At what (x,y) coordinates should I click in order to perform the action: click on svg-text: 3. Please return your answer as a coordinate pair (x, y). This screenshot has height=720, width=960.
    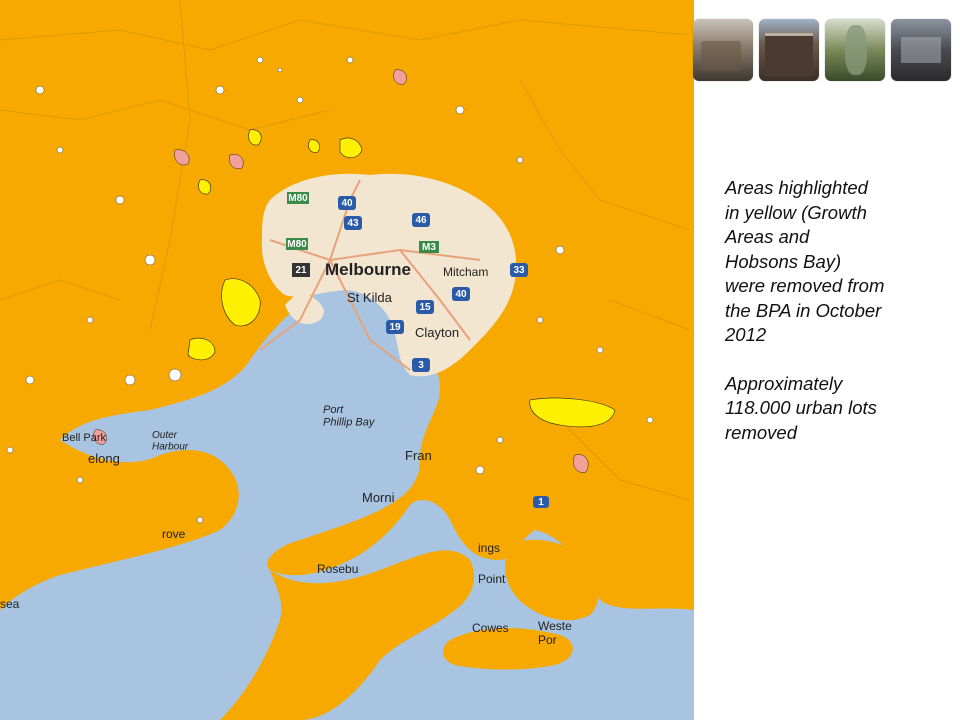
    Looking at the image, I should click on (421, 365).